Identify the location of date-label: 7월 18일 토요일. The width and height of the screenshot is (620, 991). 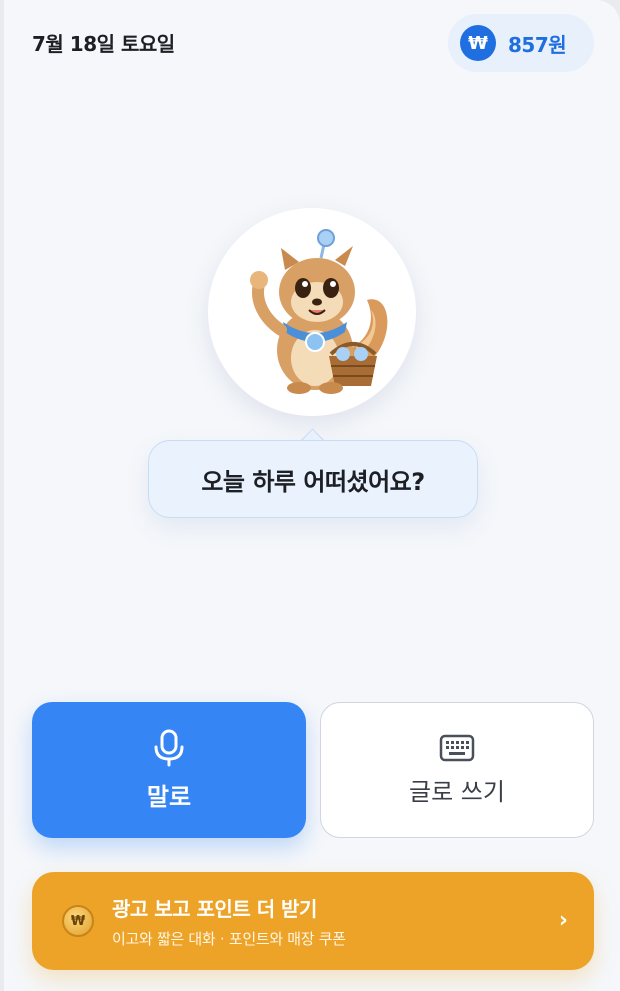
(103, 44).